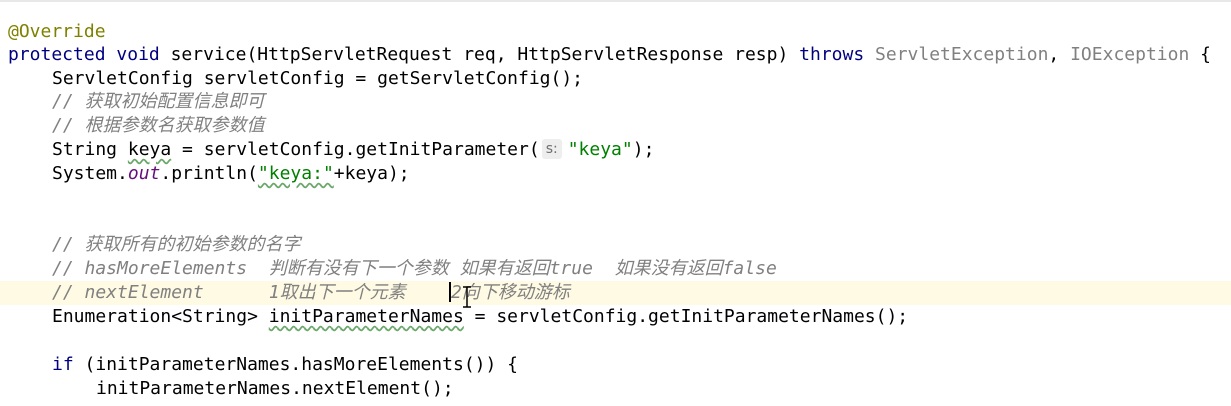 Image resolution: width=1231 pixels, height=406 pixels. What do you see at coordinates (551, 149) in the screenshot?
I see `parameter-hint: s:` at bounding box center [551, 149].